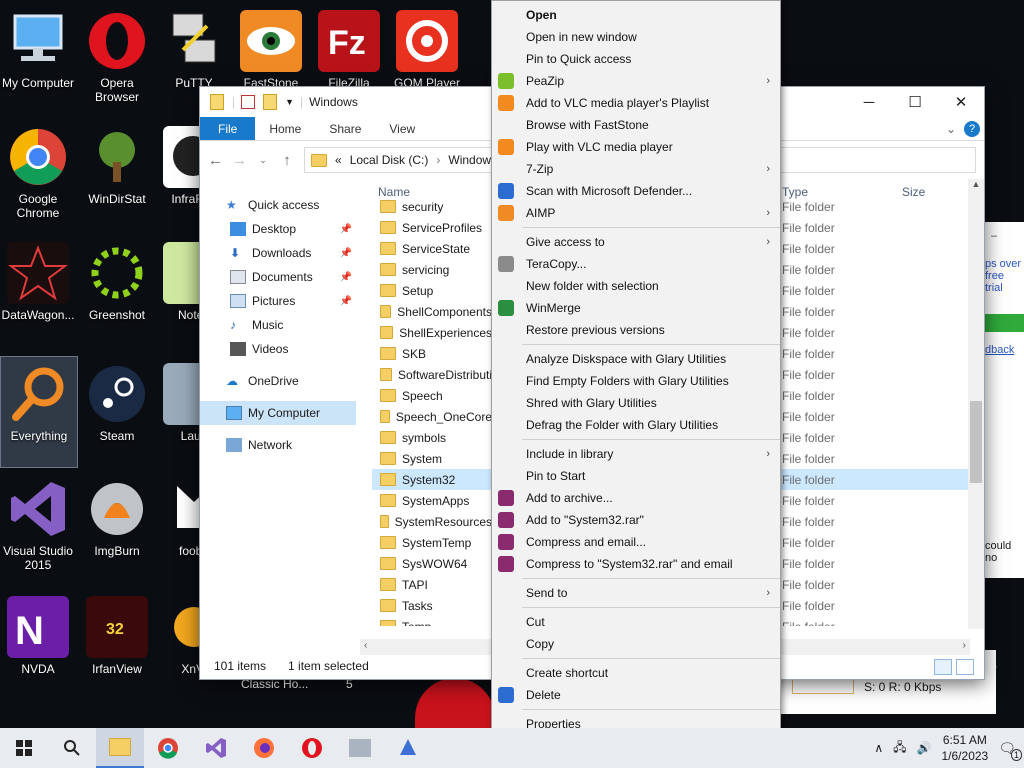 Image resolution: width=1024 pixels, height=768 pixels. Describe the element at coordinates (239, 160) in the screenshot. I see `forward-arrow-icon: →` at that location.